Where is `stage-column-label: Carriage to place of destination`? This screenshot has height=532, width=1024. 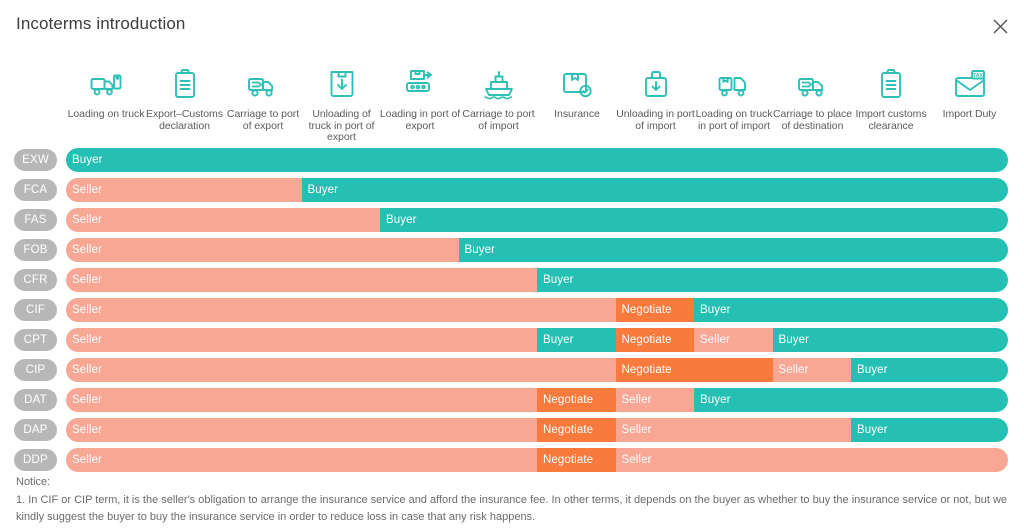 stage-column-label: Carriage to place of destination is located at coordinates (812, 120).